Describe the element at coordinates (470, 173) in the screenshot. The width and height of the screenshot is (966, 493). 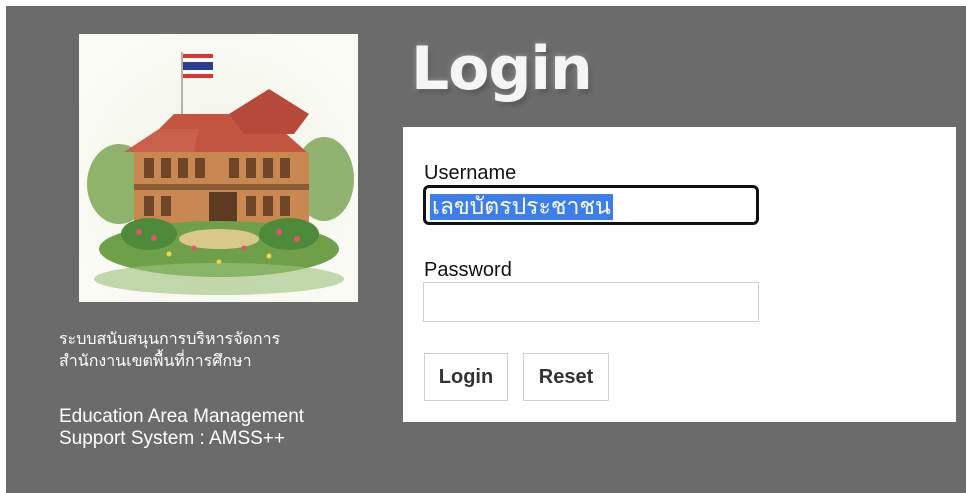
I see `username-label: Username` at that location.